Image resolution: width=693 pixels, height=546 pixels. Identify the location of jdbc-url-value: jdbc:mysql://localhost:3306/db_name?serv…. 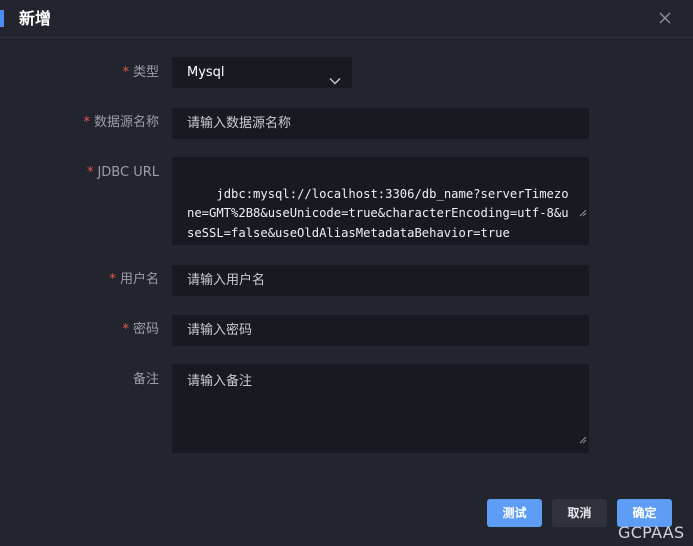
(378, 213).